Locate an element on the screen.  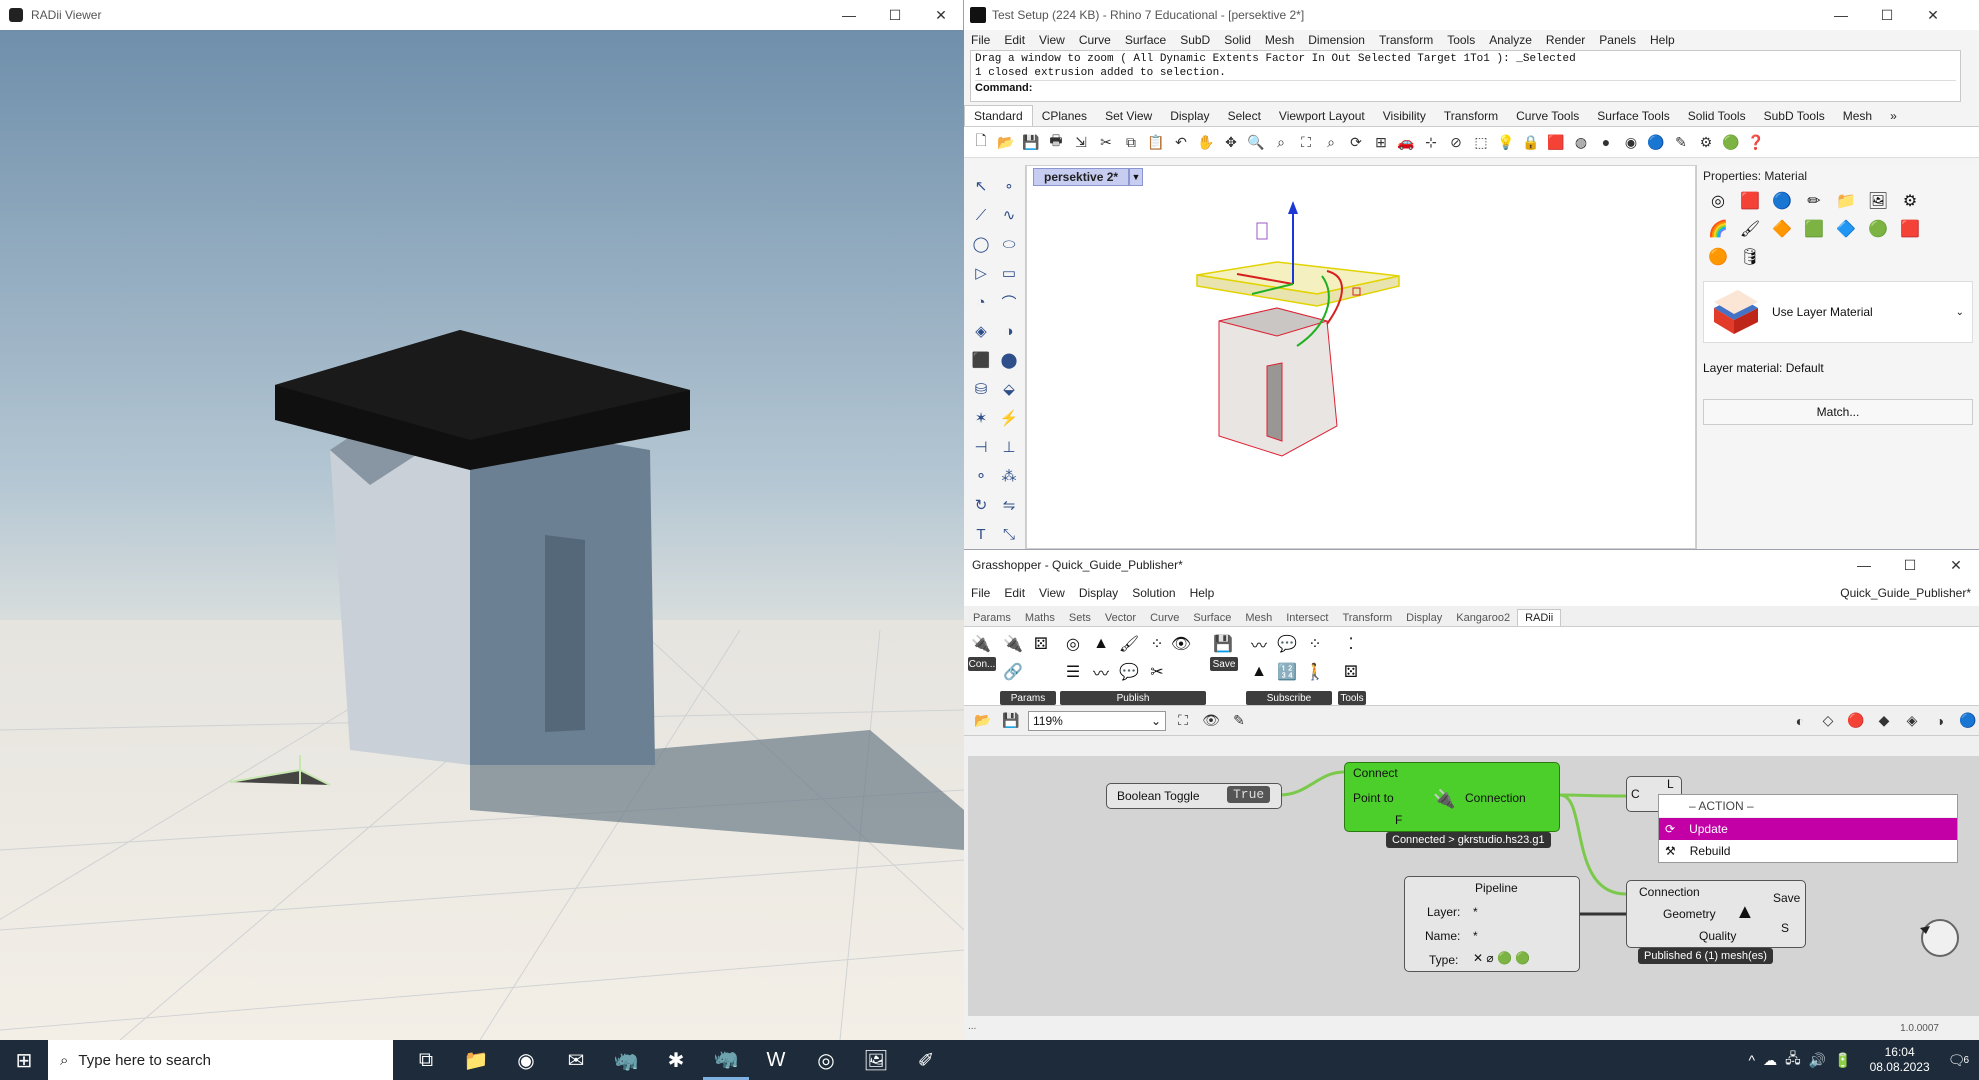
menu-item-update: ⟳ Update is located at coordinates (1808, 829).